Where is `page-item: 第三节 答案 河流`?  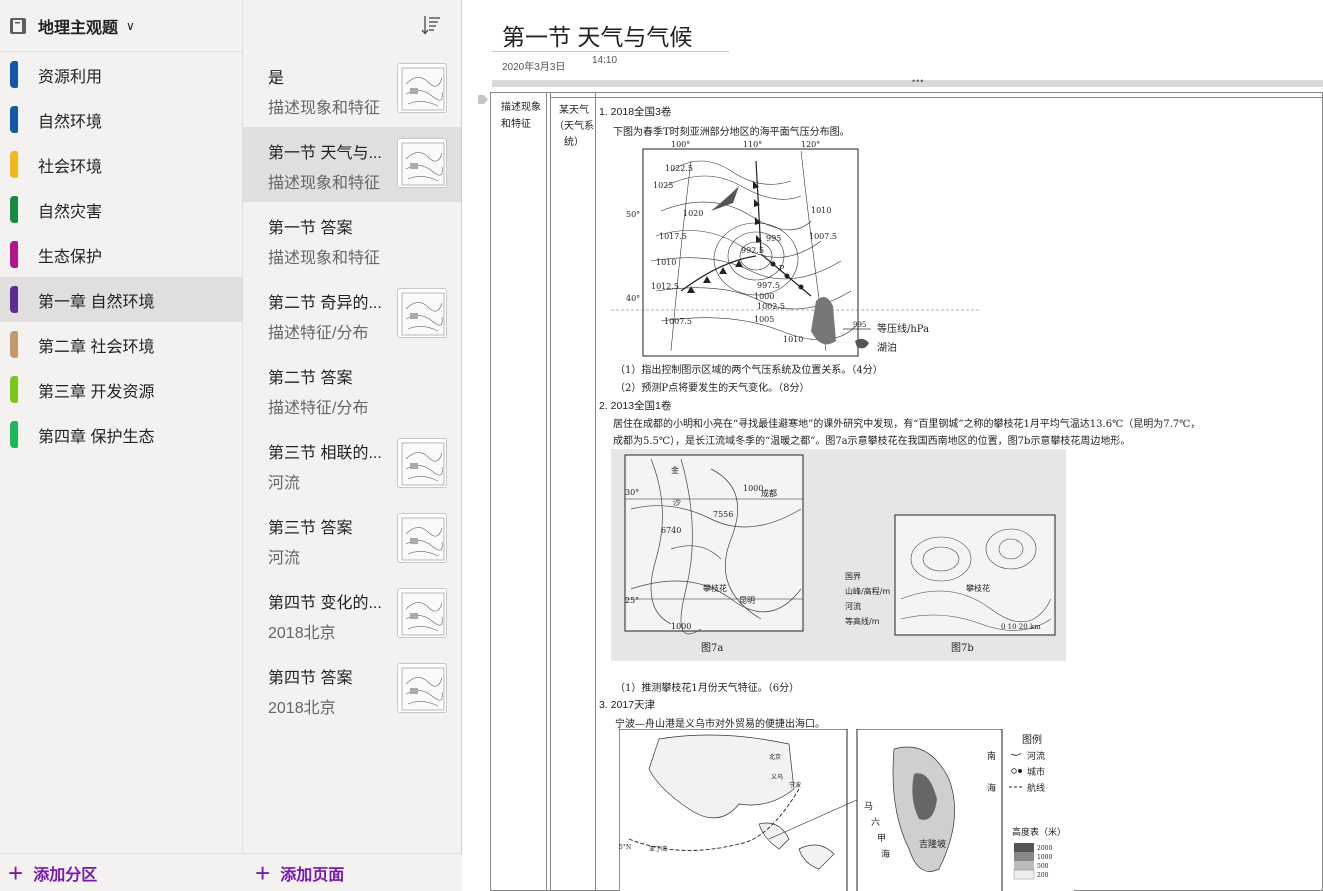
page-item: 第三节 答案 河流 is located at coordinates (352, 539).